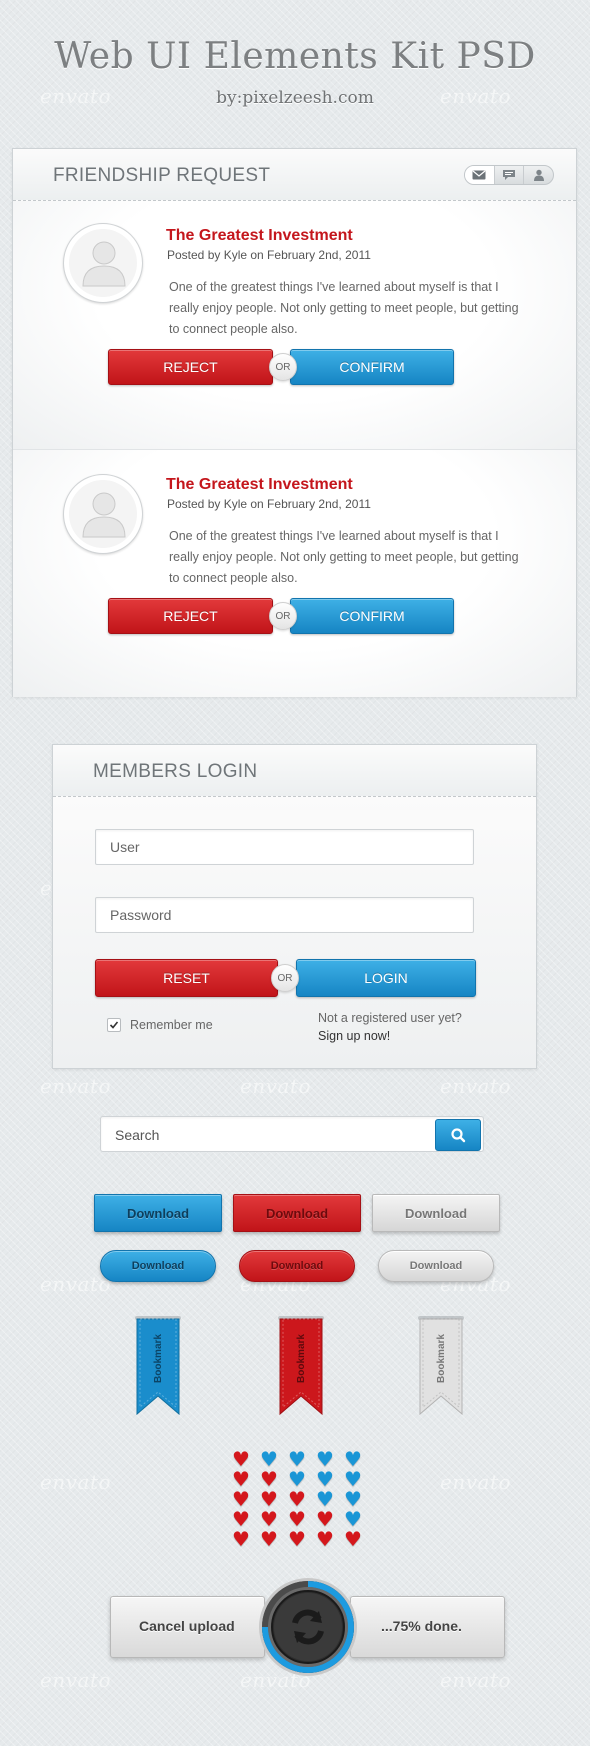  Describe the element at coordinates (436, 1213) in the screenshot. I see `download-button-grey: Download` at that location.